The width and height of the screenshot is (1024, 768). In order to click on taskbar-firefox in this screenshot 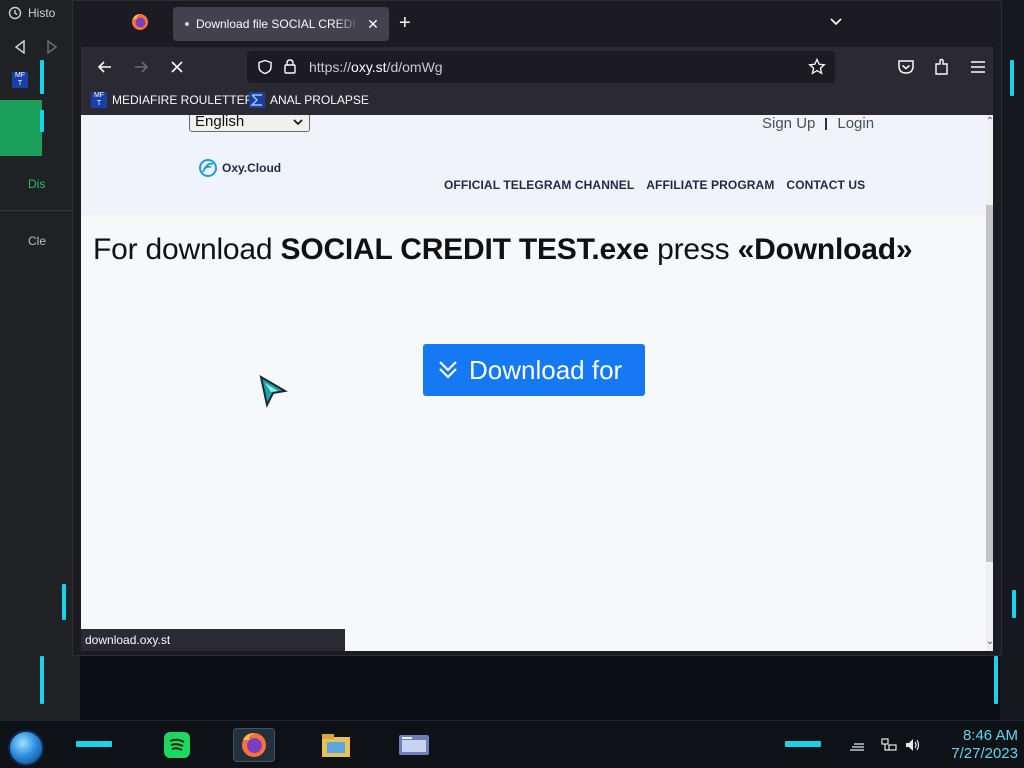, I will do `click(254, 745)`.